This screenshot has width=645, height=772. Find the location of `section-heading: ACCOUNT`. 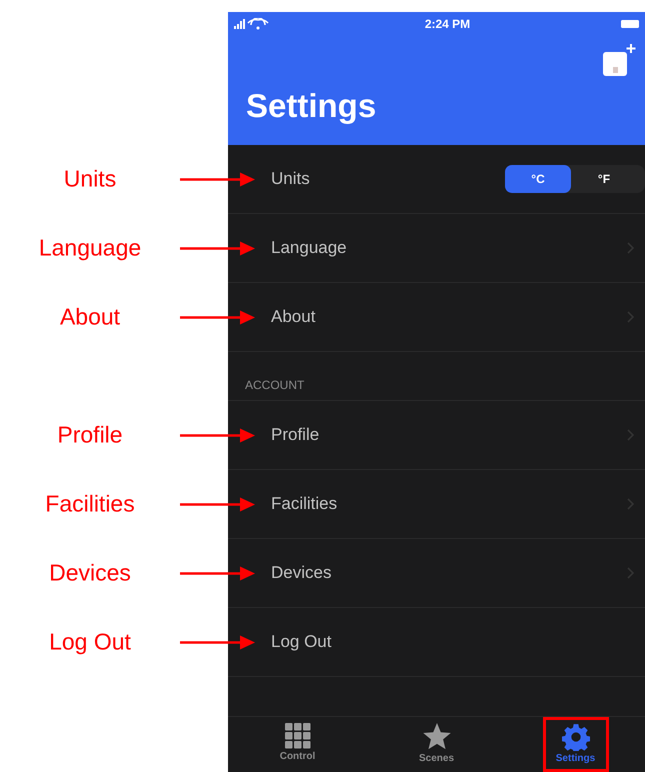

section-heading: ACCOUNT is located at coordinates (436, 376).